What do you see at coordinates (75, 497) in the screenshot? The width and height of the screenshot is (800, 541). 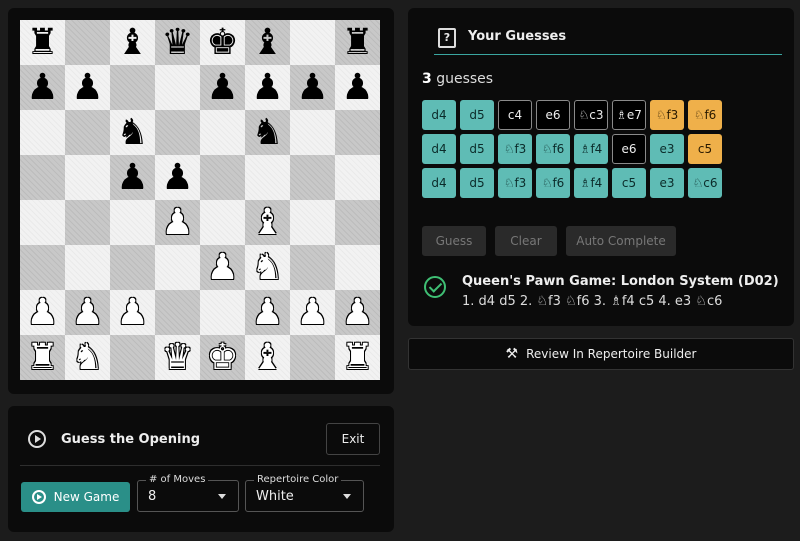 I see `new-game-button: New Game` at bounding box center [75, 497].